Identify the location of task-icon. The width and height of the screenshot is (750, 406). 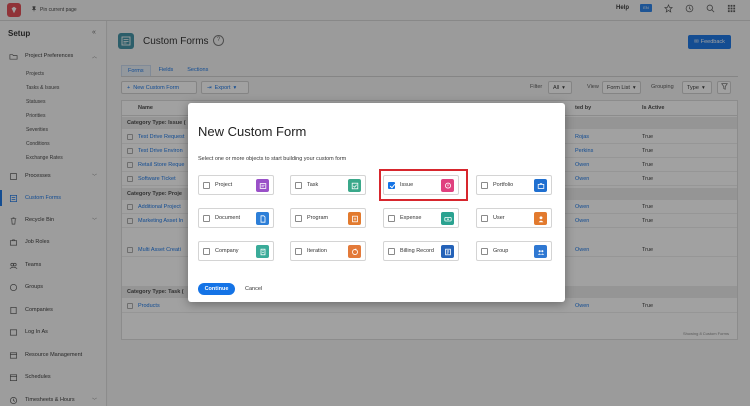
(354, 185).